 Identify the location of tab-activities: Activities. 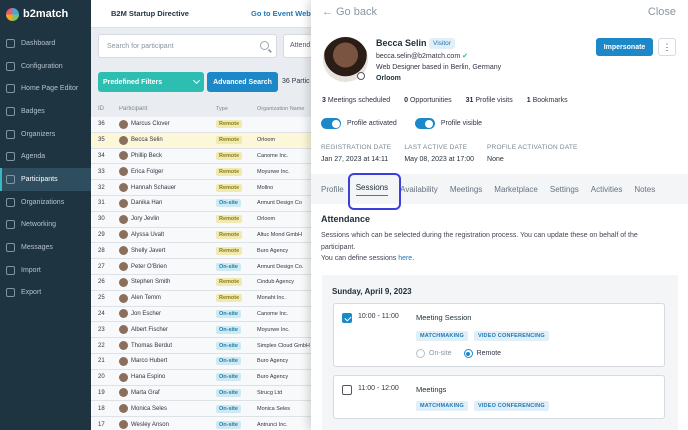
(607, 189).